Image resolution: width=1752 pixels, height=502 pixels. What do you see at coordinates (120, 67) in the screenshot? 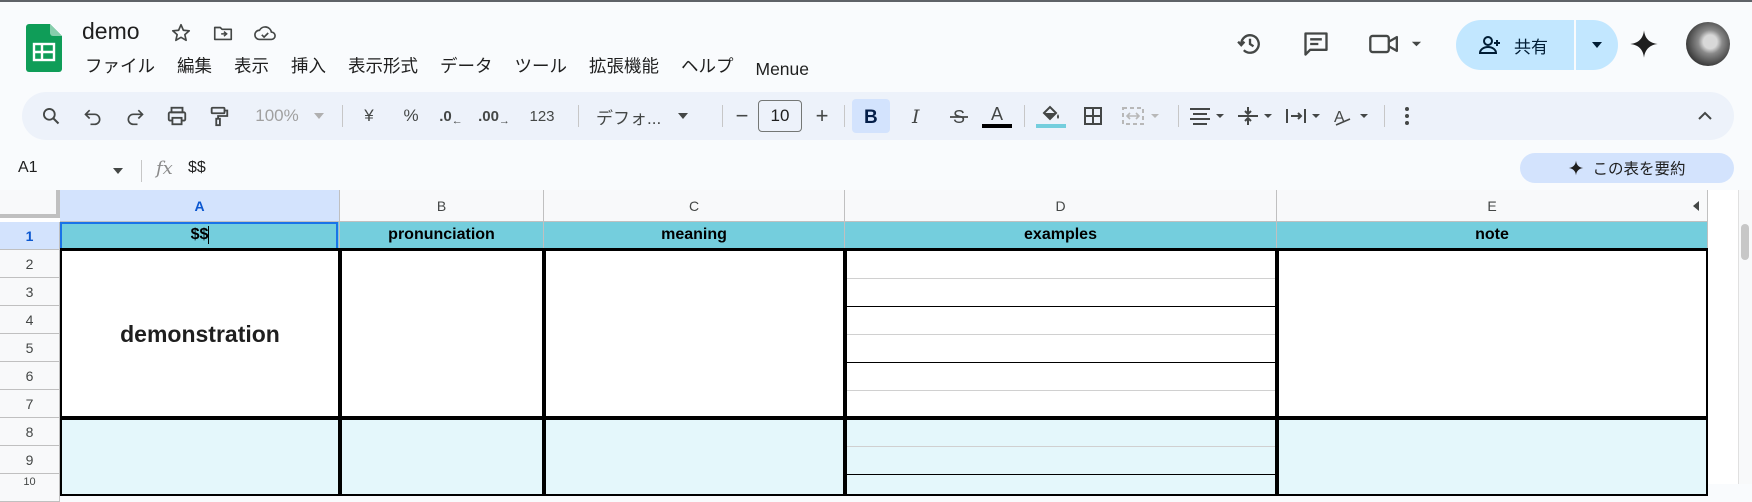
I see `menu-file: ファイル` at bounding box center [120, 67].